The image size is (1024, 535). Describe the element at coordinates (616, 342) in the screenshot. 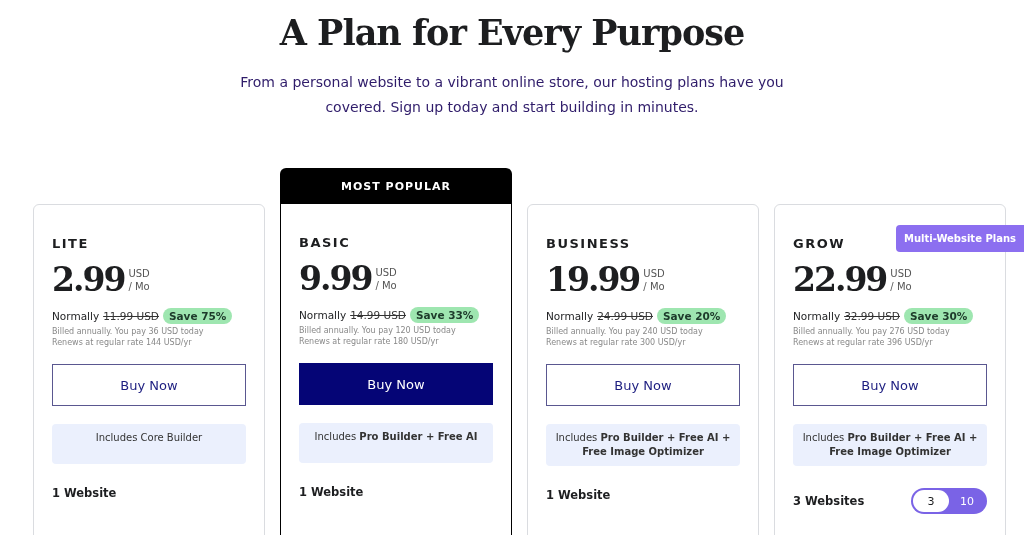

I see `renewal-note: Renews at regular rate 300 USD/yr` at that location.